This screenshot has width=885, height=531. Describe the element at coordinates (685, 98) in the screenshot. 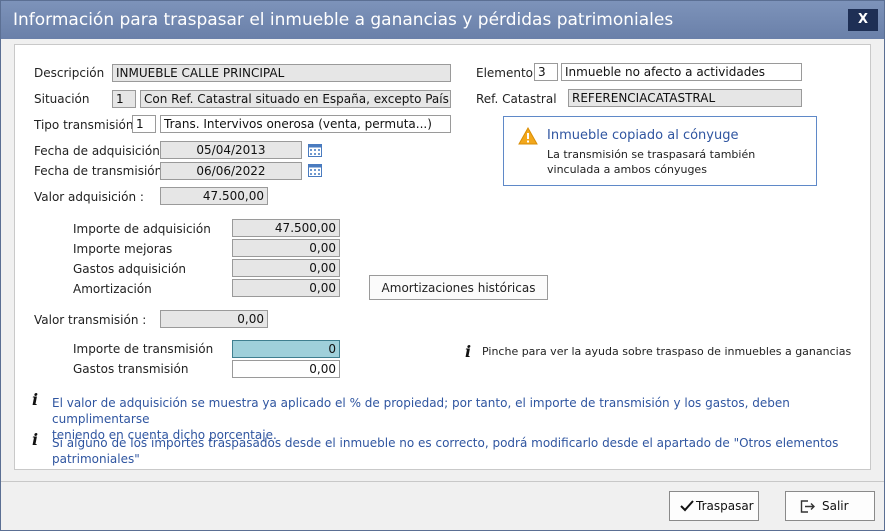

I see `ref-catastral-field: REFERENCIACATASTRAL` at that location.